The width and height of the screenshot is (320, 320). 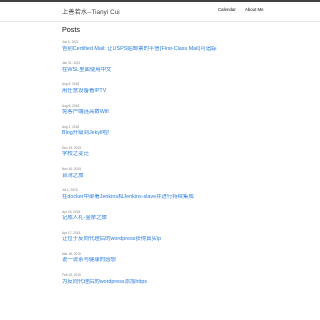 I want to click on site-nav: Calendar About Me, so click(x=245, y=9).